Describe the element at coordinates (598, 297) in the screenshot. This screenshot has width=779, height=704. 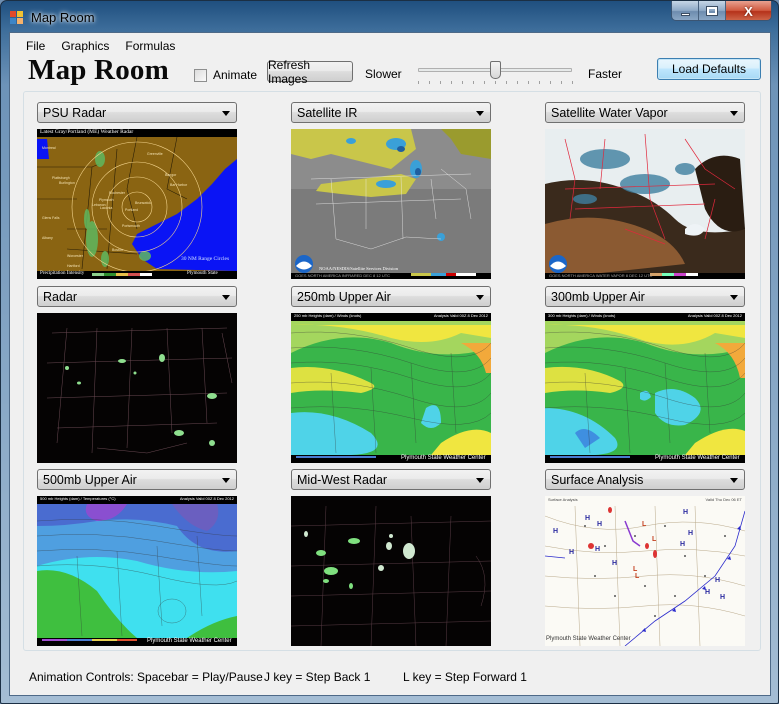
I see `map-select-value: 300mb Upper Air` at that location.